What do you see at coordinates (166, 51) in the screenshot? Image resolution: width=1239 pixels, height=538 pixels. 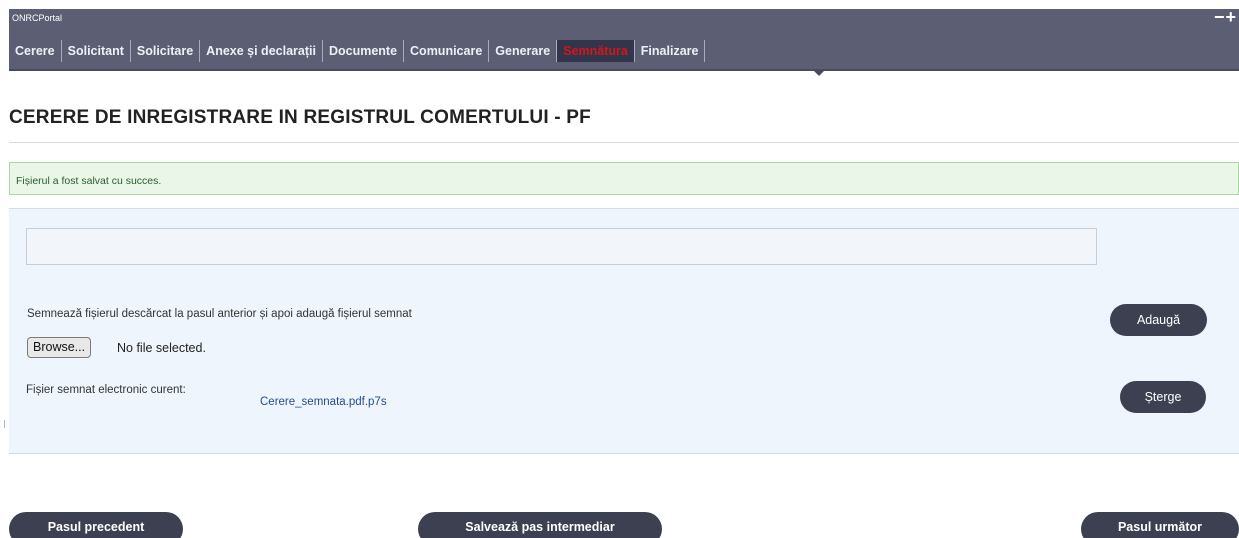 I see `tab-solicitare: Solicitare` at bounding box center [166, 51].